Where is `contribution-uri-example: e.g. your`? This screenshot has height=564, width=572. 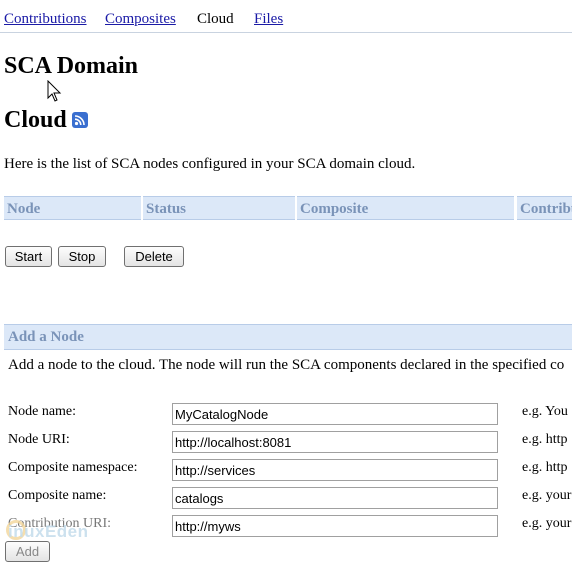 contribution-uri-example: e.g. your is located at coordinates (547, 523).